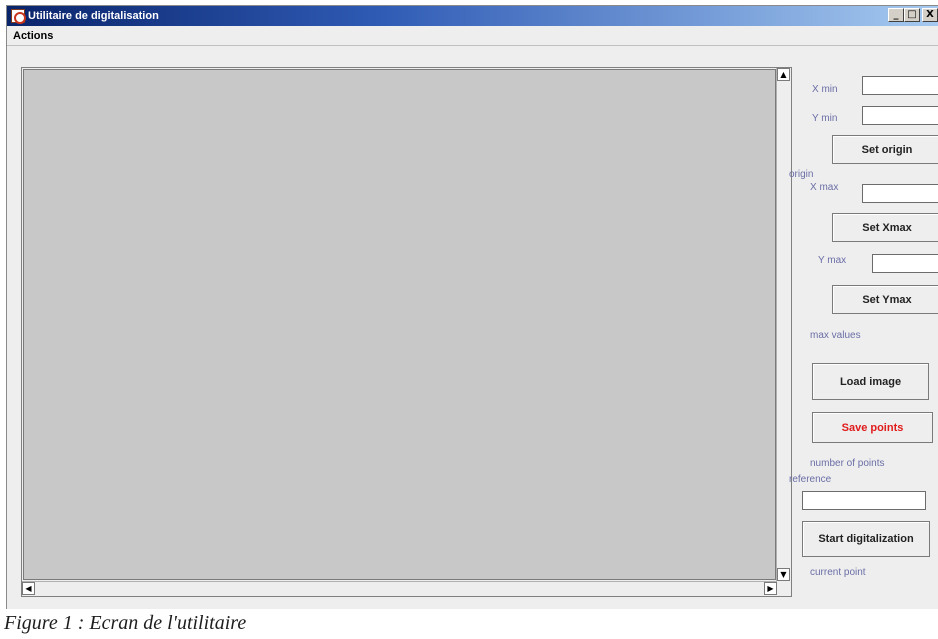  What do you see at coordinates (801, 174) in the screenshot?
I see `origin-label: origin` at bounding box center [801, 174].